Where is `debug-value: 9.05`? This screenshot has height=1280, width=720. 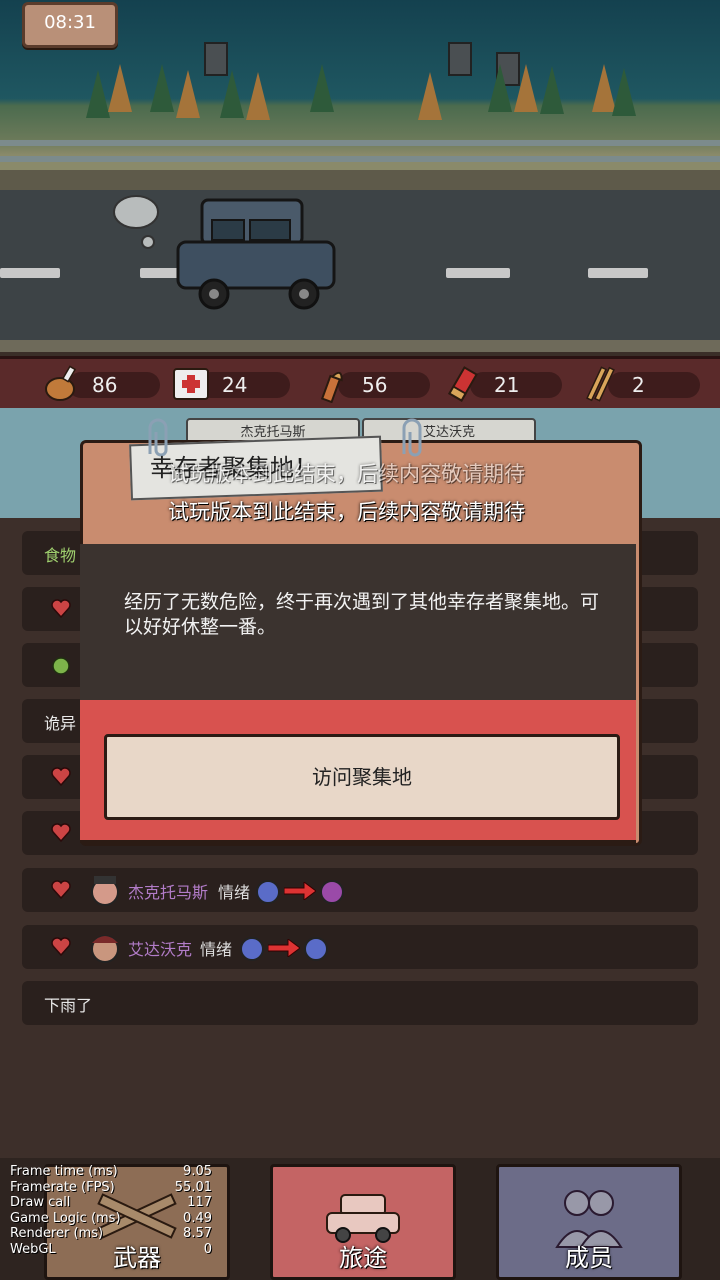
debug-value: 9.05 is located at coordinates (197, 1171).